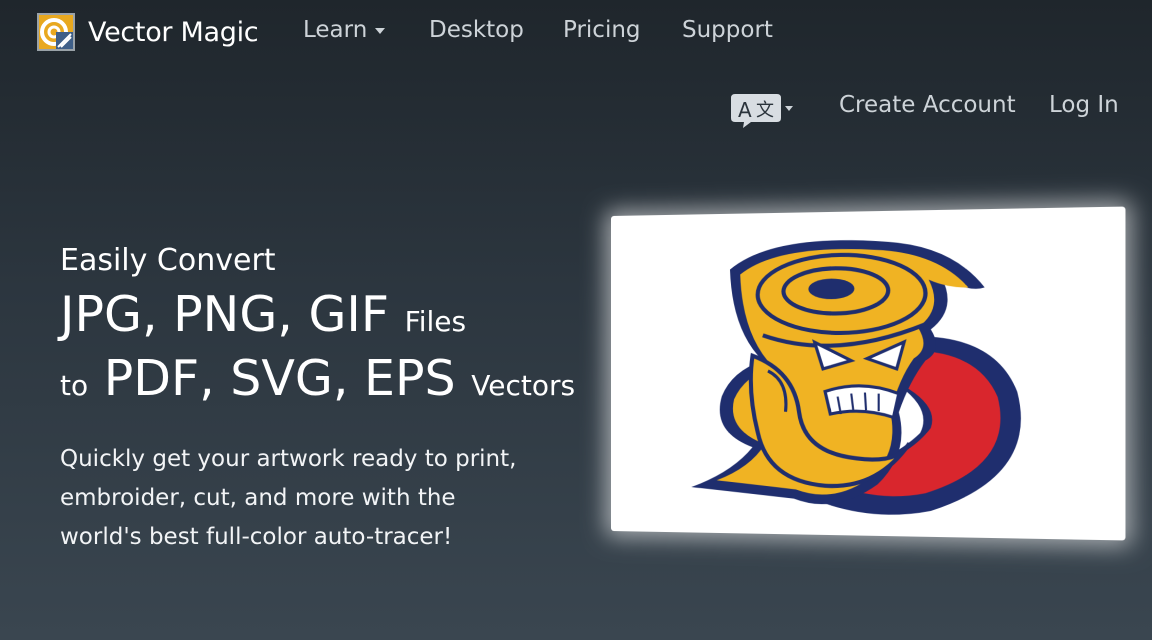  I want to click on hero-to-word: to, so click(74, 385).